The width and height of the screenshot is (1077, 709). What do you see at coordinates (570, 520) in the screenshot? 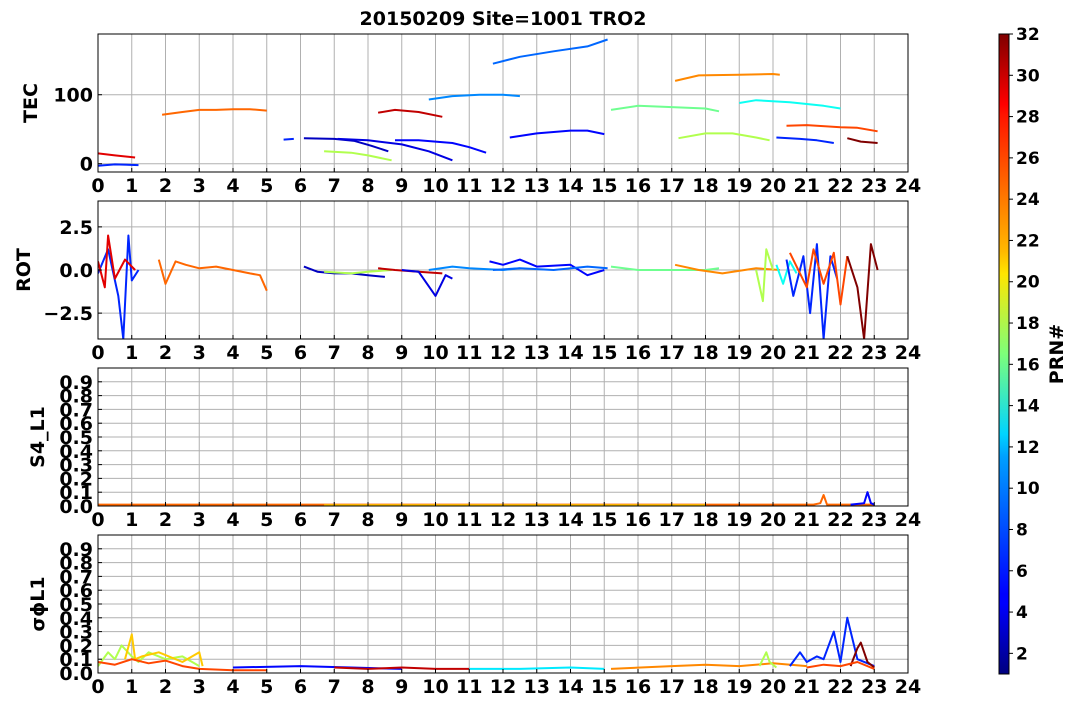
I see `x-tick-label: 14` at bounding box center [570, 520].